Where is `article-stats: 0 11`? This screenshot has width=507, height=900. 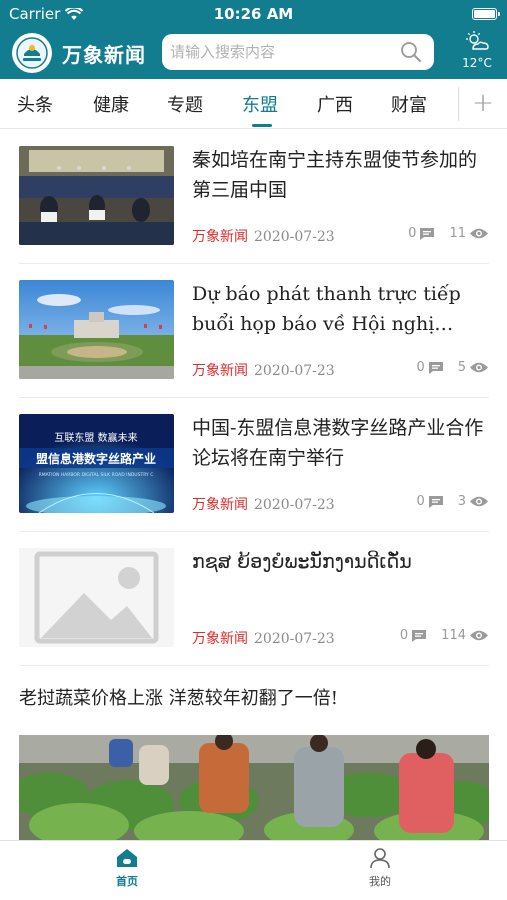
article-stats: 0 11 is located at coordinates (448, 233).